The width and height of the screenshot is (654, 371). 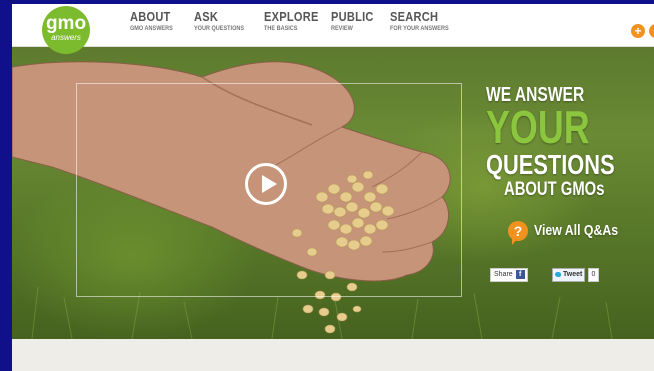 What do you see at coordinates (281, 28) in the screenshot?
I see `nav-explore-subtitle: THE BASICS` at bounding box center [281, 28].